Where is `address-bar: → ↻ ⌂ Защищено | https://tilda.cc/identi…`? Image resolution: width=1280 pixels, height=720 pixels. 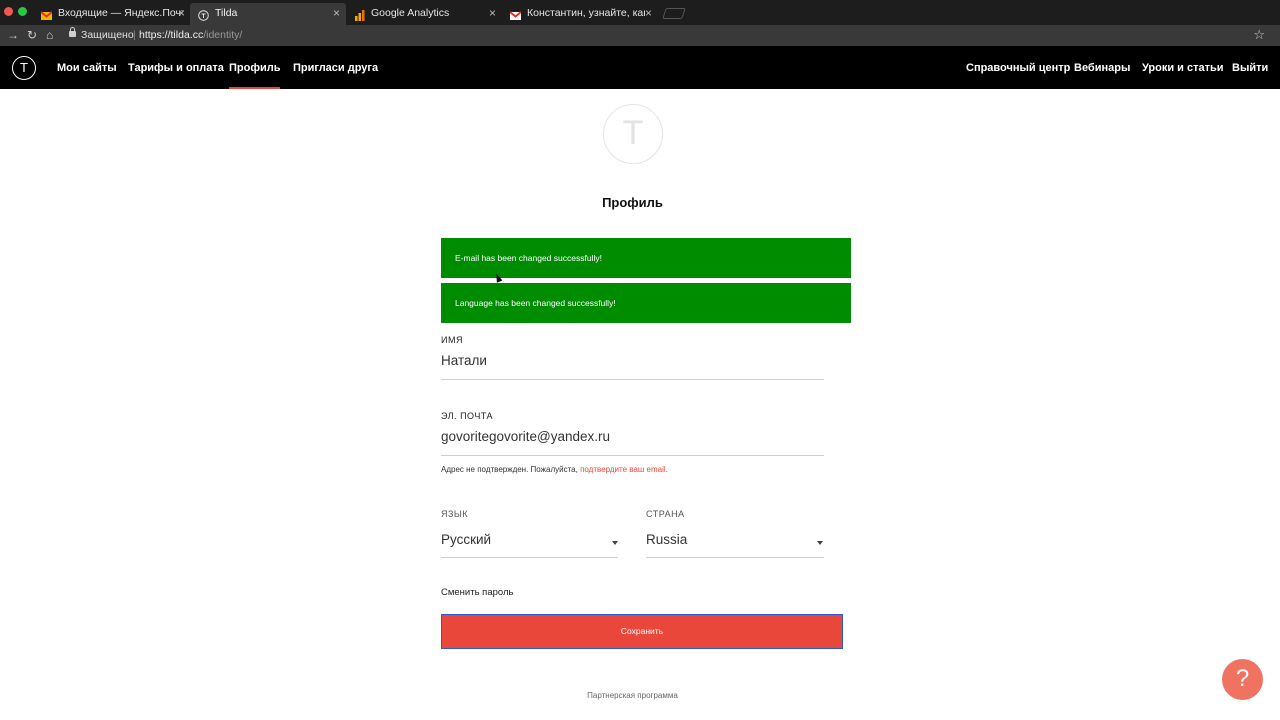
address-bar: → ↻ ⌂ Защищено | https://tilda.cc/identi… is located at coordinates (640, 35).